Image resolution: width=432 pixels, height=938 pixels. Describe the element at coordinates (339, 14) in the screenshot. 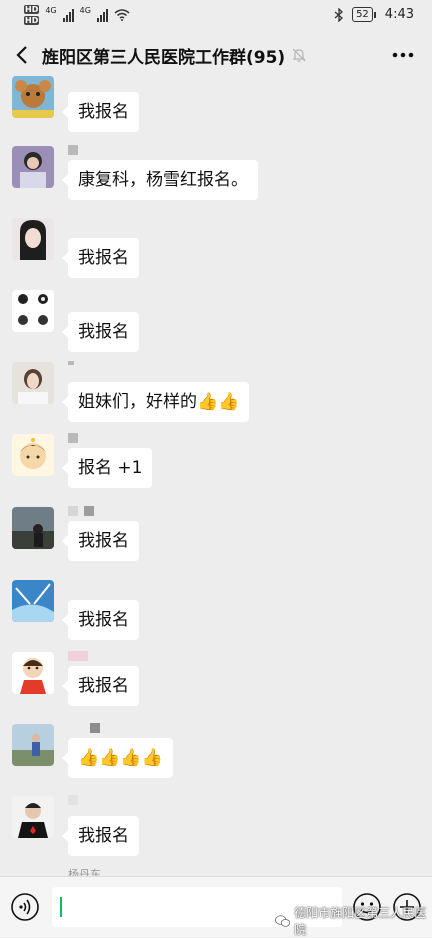

I see `bluetooth-icon` at that location.